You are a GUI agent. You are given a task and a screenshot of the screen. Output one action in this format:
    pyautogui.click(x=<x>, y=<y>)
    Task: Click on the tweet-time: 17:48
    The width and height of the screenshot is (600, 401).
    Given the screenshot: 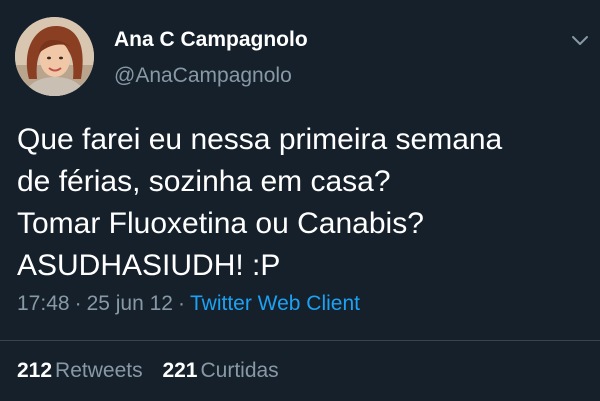 What is the action you would take?
    pyautogui.click(x=43, y=303)
    